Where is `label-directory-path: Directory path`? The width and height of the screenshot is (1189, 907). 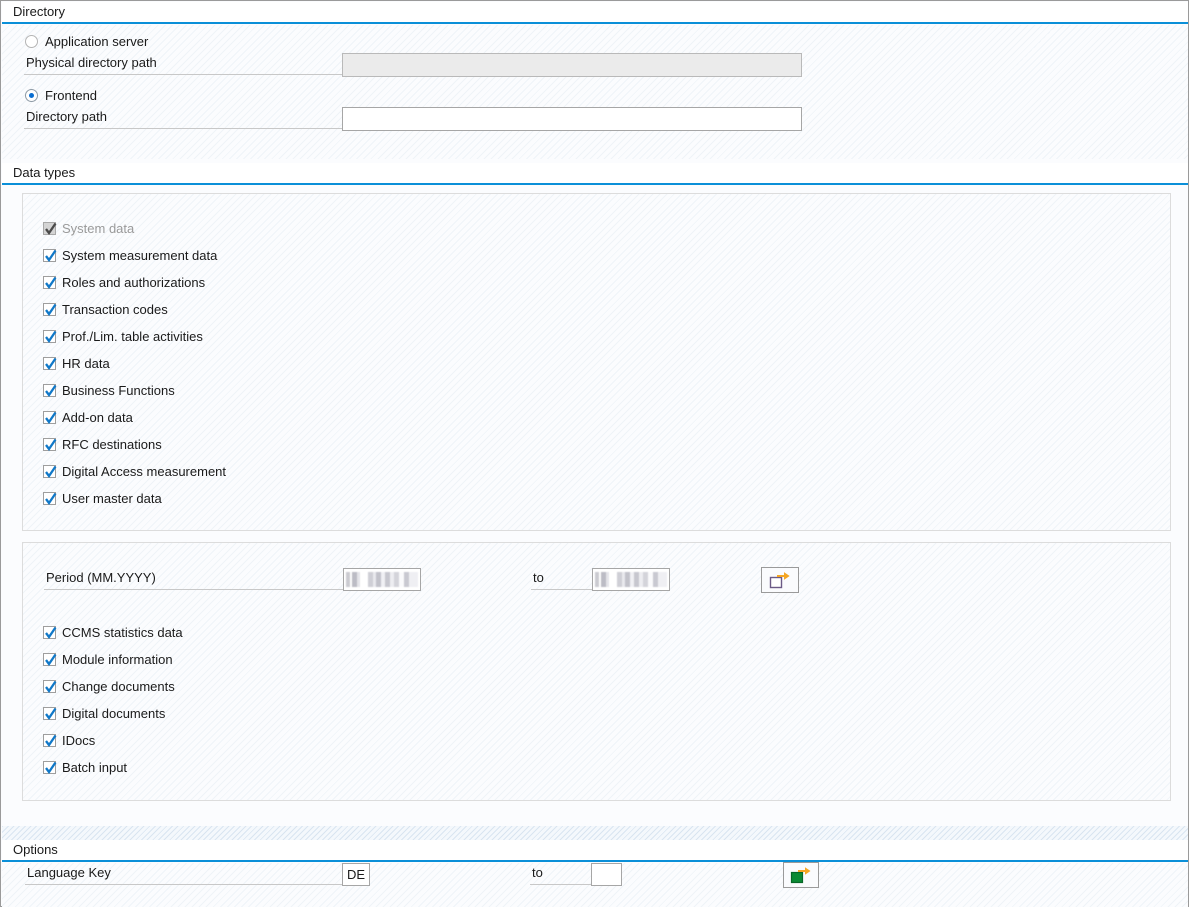
label-directory-path: Directory path is located at coordinates (183, 119).